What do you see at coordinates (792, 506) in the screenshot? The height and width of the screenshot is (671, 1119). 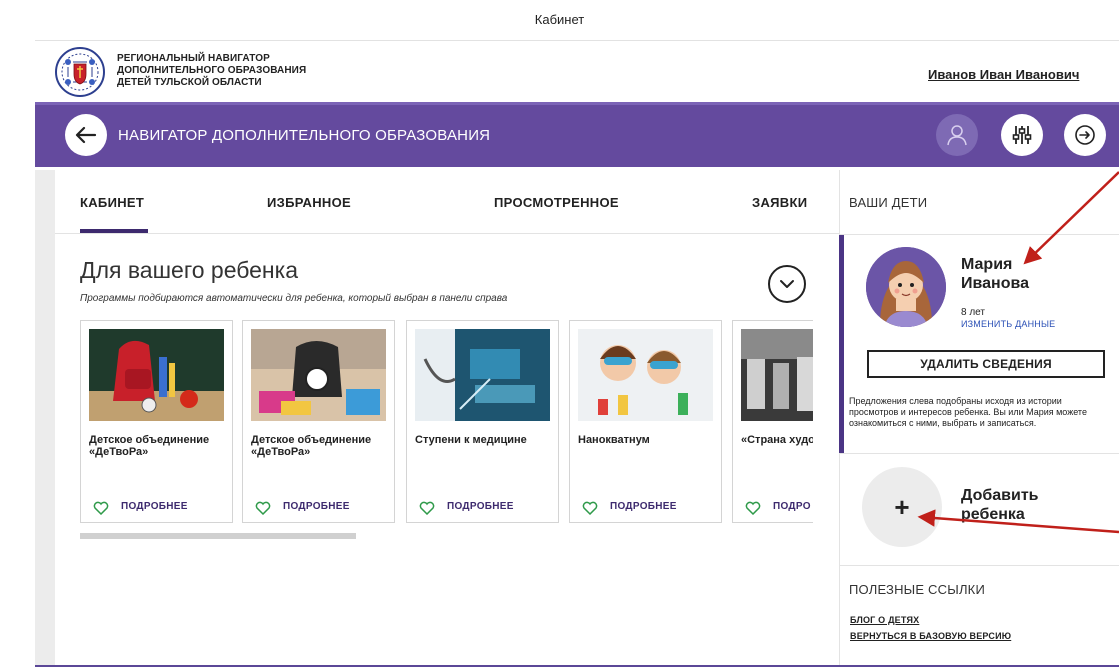 I see `details-link: ПОДРО` at bounding box center [792, 506].